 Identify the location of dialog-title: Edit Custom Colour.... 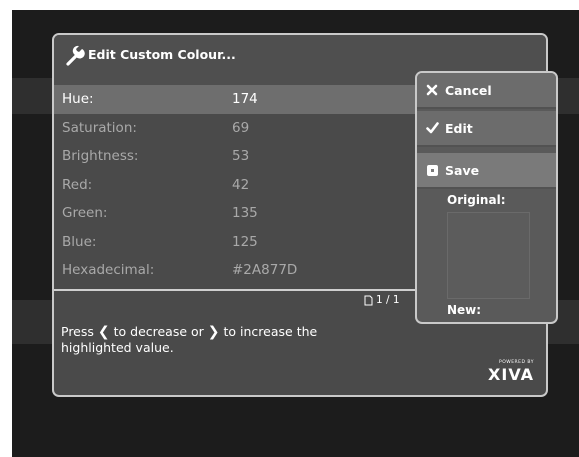
(162, 54).